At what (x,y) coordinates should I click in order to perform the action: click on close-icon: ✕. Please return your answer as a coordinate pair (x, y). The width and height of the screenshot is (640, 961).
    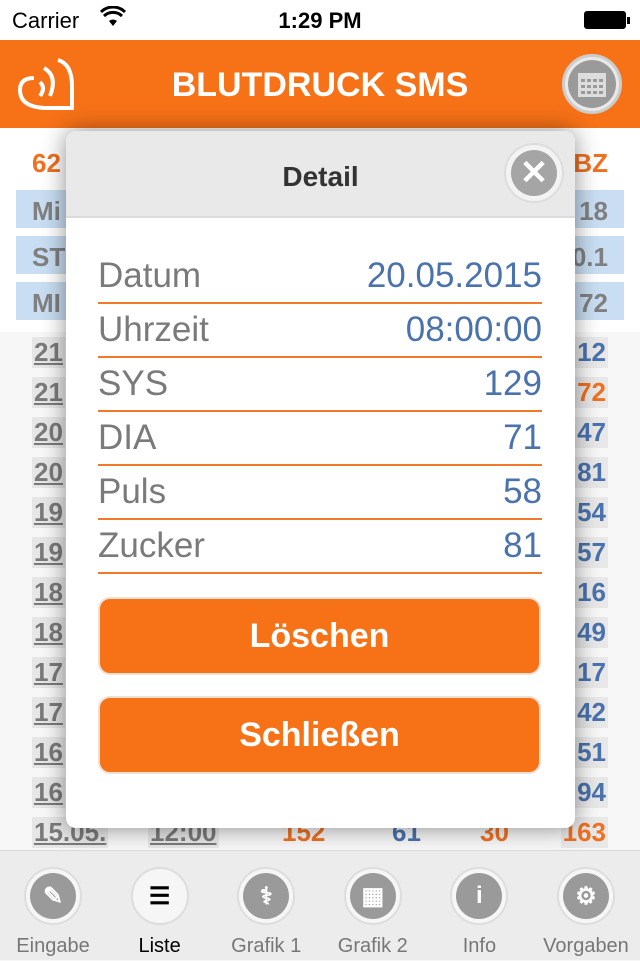
    Looking at the image, I should click on (534, 173).